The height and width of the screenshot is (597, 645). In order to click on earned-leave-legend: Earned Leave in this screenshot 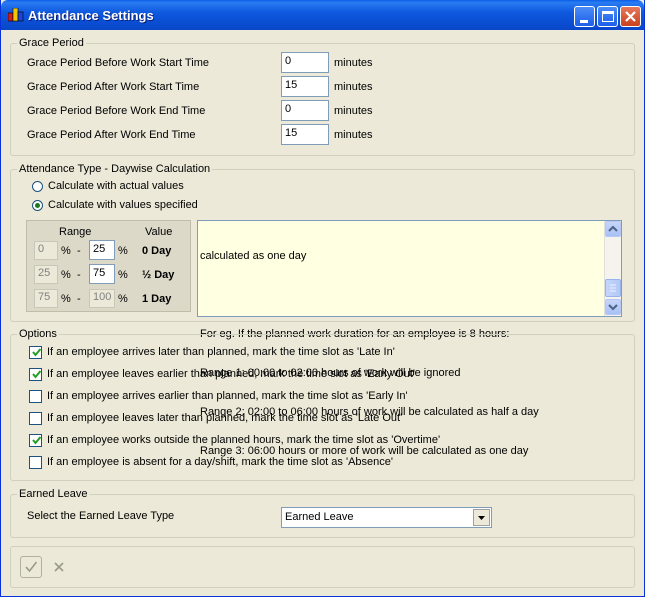, I will do `click(53, 494)`.